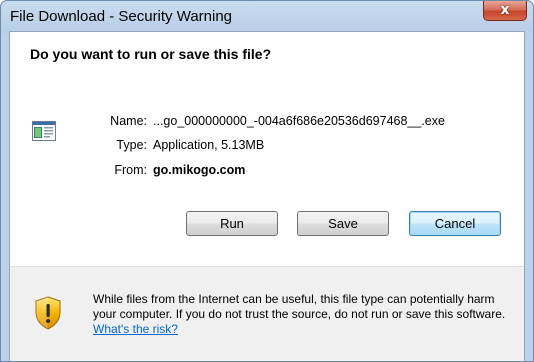 This screenshot has width=534, height=362. Describe the element at coordinates (121, 16) in the screenshot. I see `window-title: File Download - Security Warning` at that location.